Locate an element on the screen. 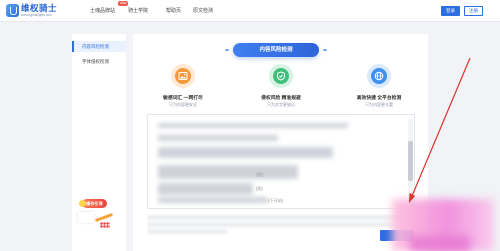 The height and width of the screenshot is (251, 500). image-icon is located at coordinates (183, 76).